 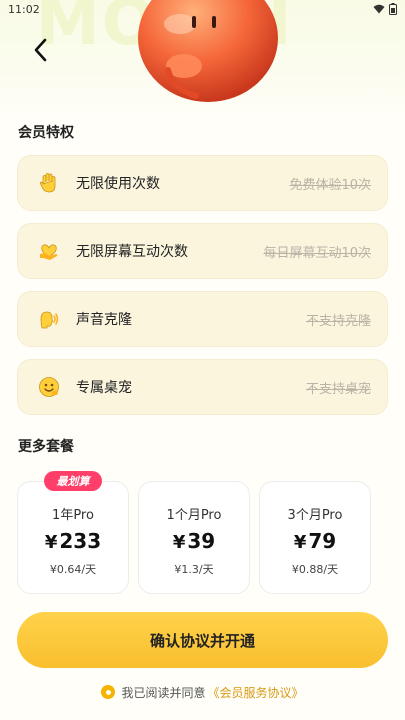 I want to click on perk-free-note: 每日屏幕互动10次, so click(x=317, y=253).